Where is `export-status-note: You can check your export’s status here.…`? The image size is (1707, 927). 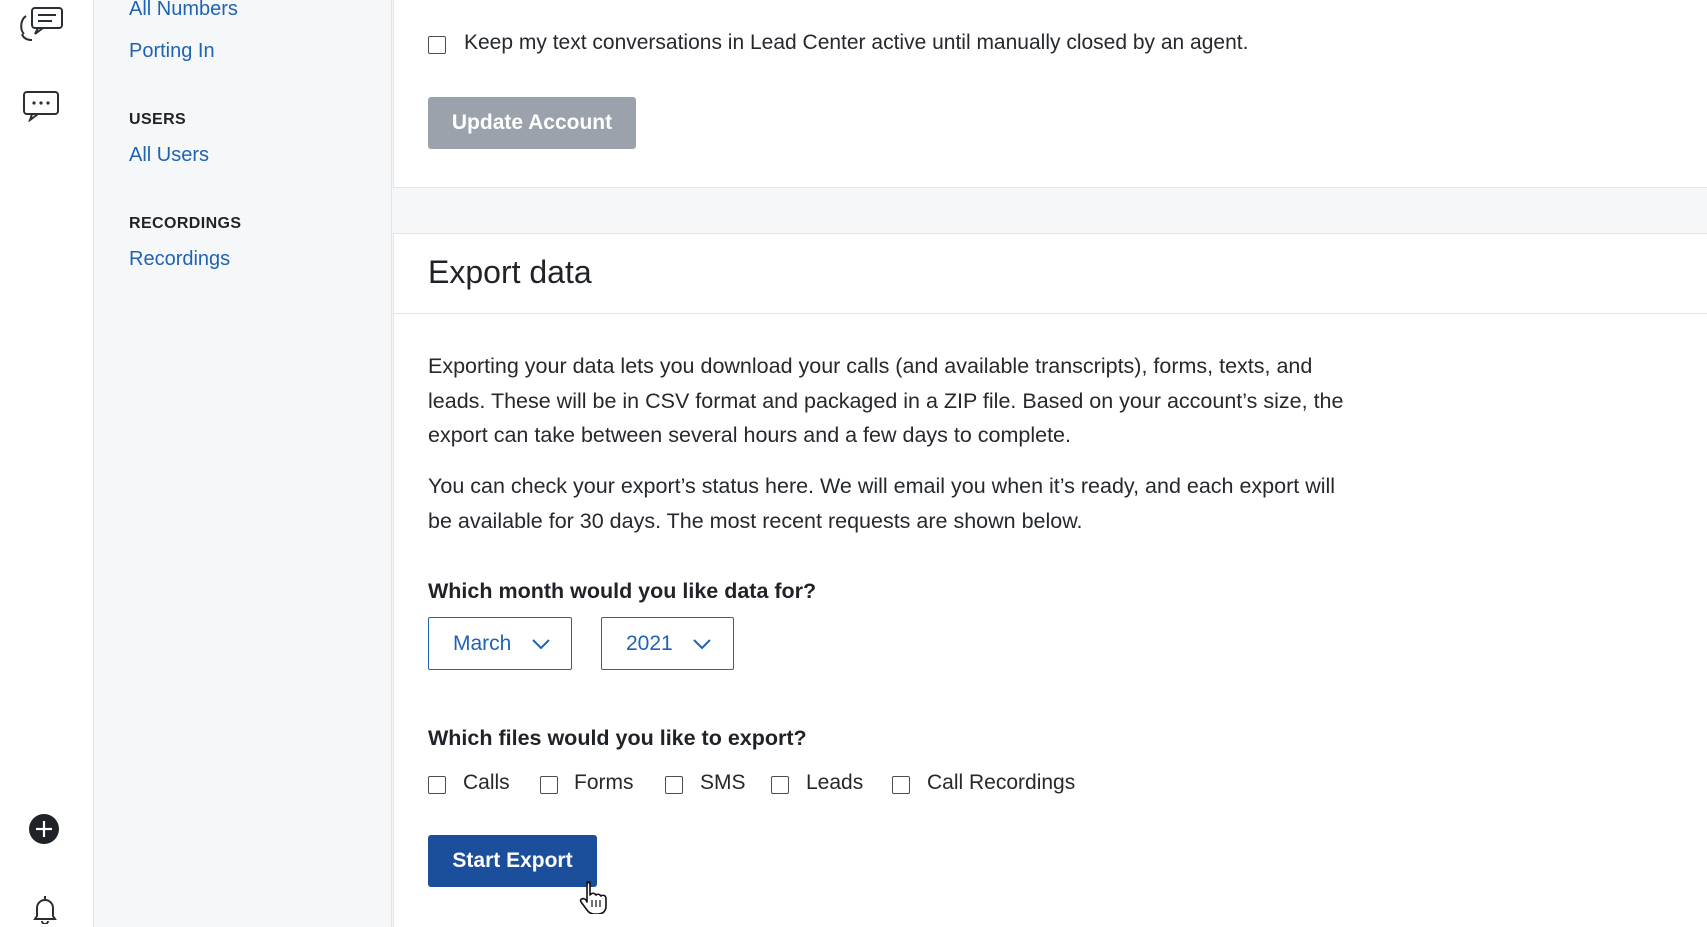 export-status-note: You can check your export’s status here.… is located at coordinates (882, 503).